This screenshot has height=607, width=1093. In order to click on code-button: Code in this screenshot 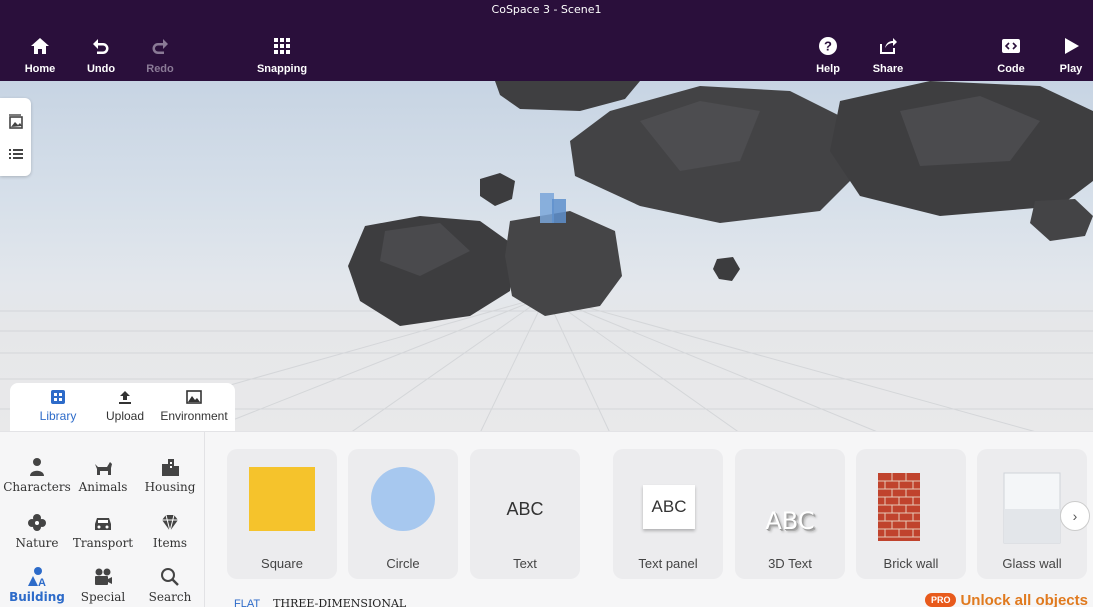, I will do `click(1011, 55)`.